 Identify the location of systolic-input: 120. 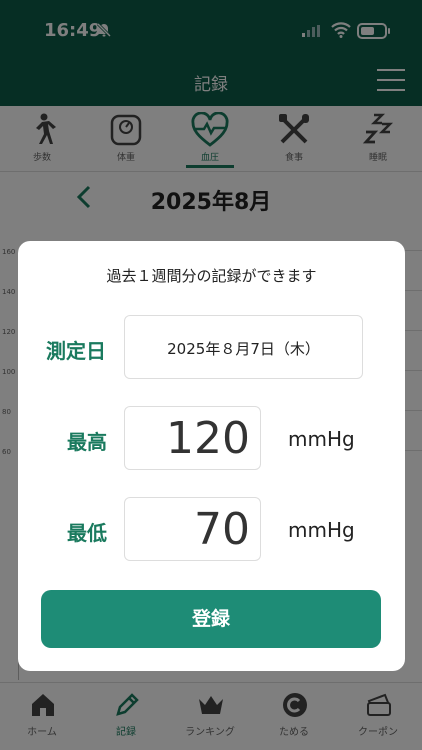
(192, 438).